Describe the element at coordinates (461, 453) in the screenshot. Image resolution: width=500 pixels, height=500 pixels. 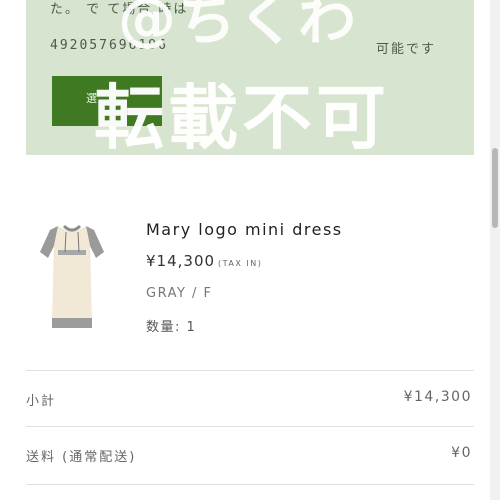
I see `shipping-value: ¥0` at that location.